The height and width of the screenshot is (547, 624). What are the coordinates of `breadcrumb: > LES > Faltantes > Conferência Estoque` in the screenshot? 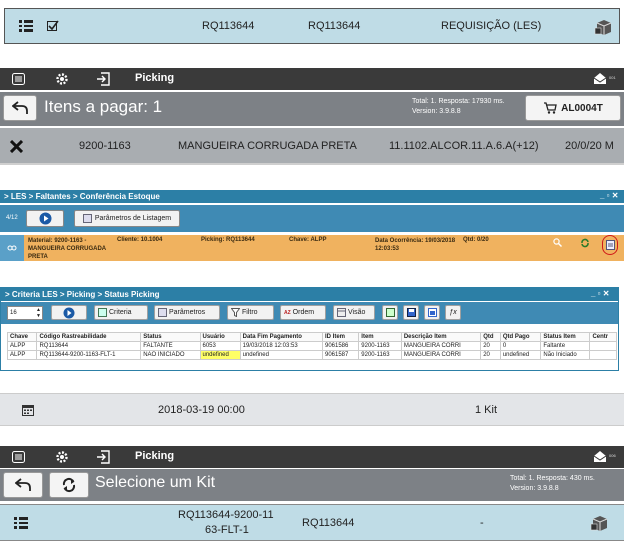 It's located at (82, 196).